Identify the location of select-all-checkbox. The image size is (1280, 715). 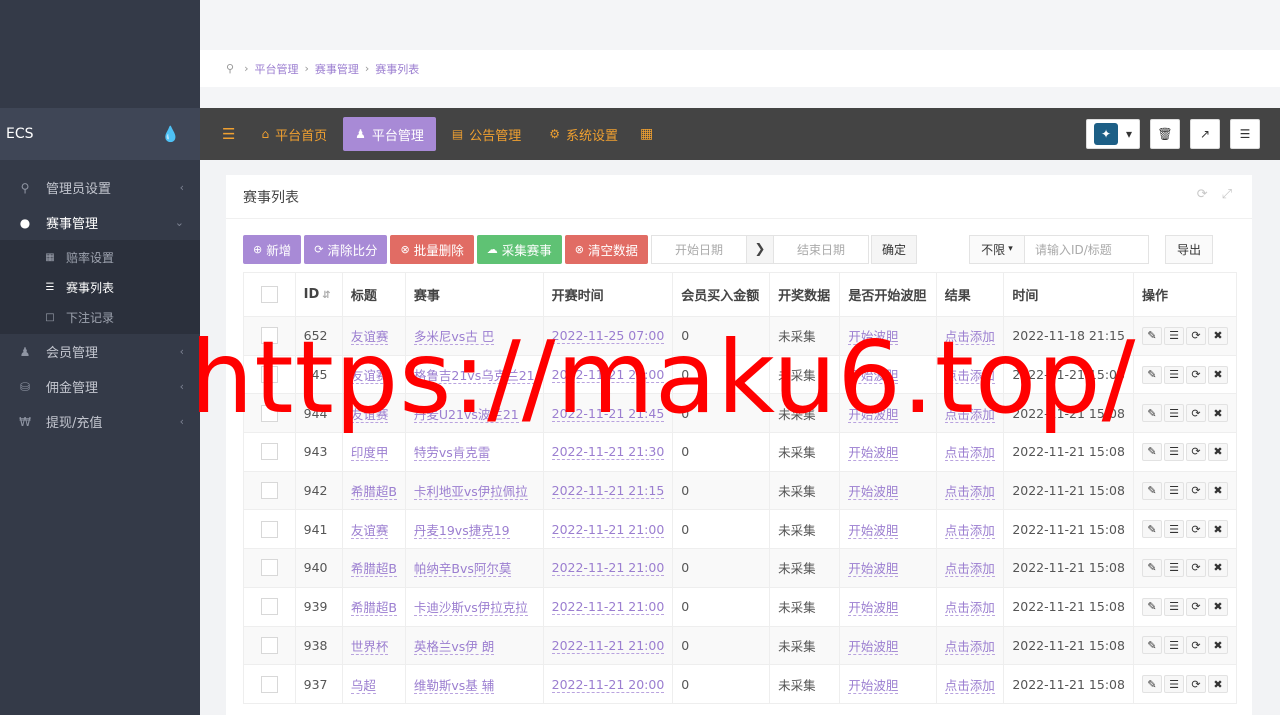
(269, 294).